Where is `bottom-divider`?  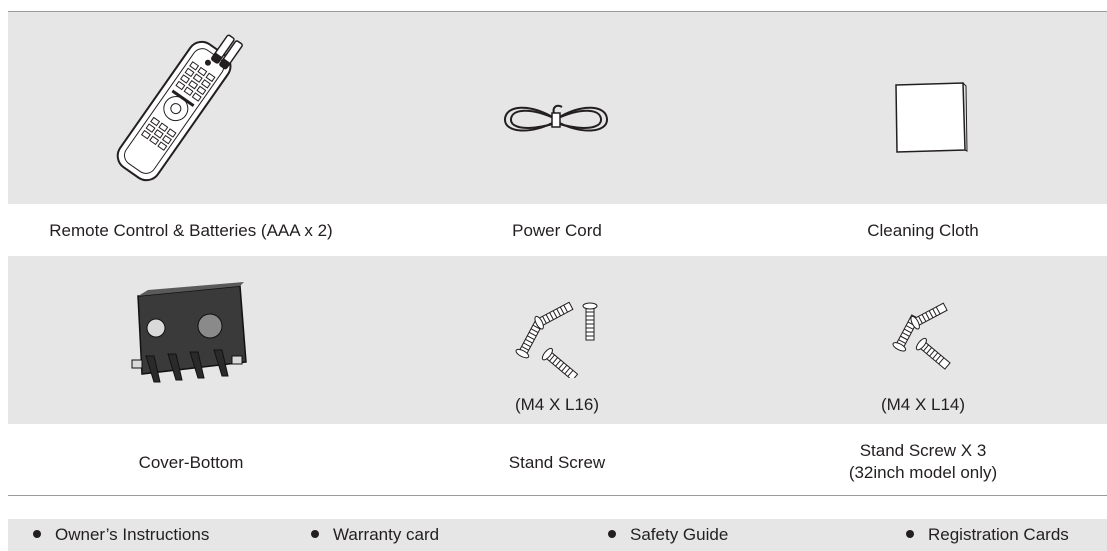
bottom-divider is located at coordinates (557, 495).